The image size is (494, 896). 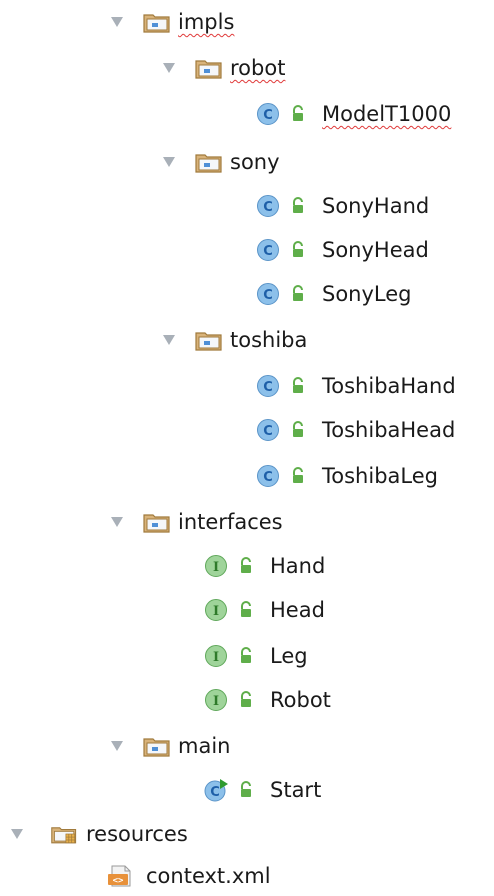 I want to click on tree-node-toshibaleg: C ToshibaLeg, so click(x=347, y=476).